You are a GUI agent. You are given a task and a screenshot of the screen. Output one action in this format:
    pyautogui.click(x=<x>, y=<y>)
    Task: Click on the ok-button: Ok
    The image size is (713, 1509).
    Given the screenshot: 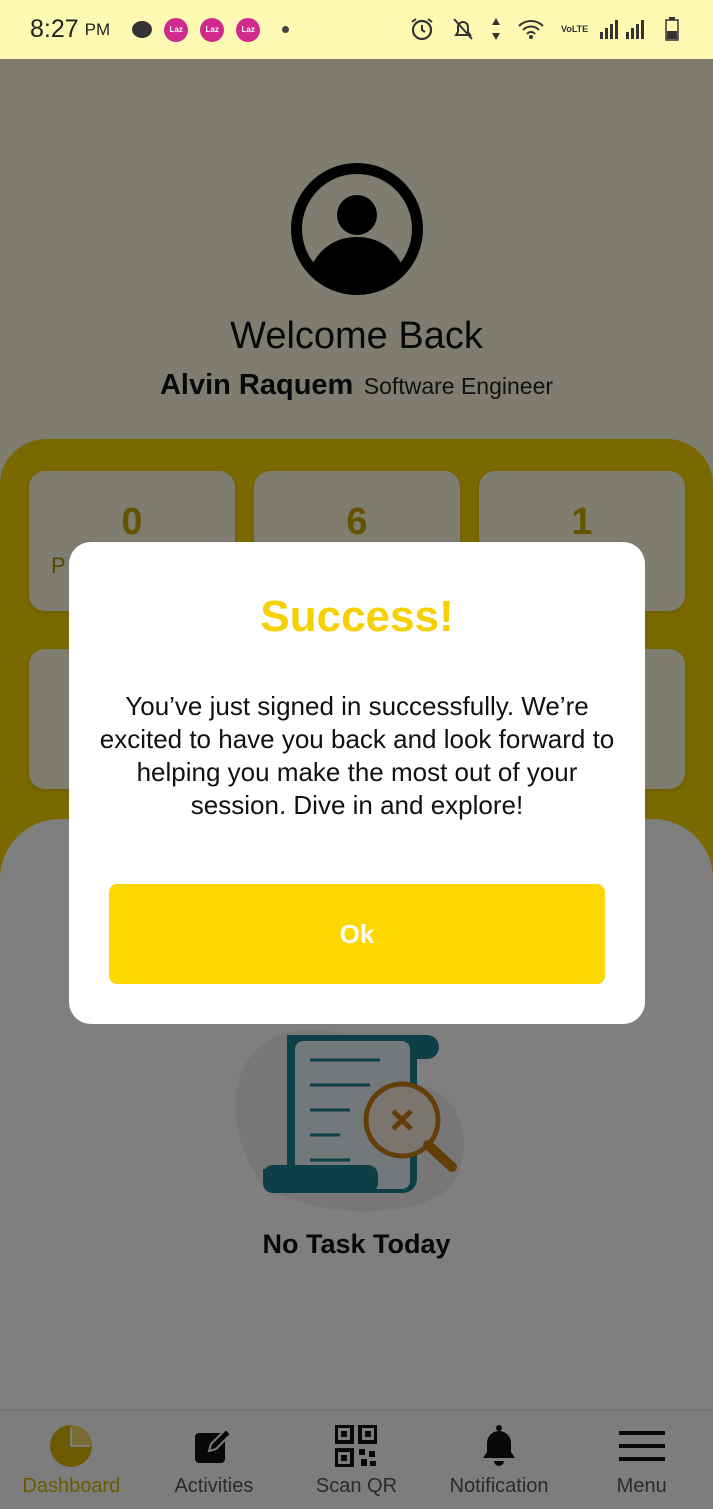 What is the action you would take?
    pyautogui.click(x=357, y=934)
    